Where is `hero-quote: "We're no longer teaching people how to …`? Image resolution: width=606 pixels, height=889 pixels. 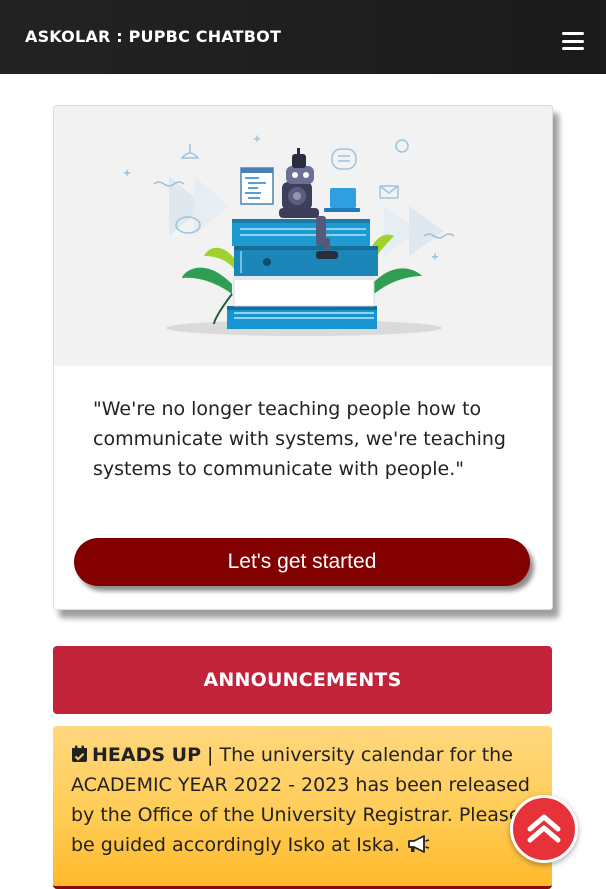
hero-quote: "We're no longer teaching people how to … is located at coordinates (299, 439).